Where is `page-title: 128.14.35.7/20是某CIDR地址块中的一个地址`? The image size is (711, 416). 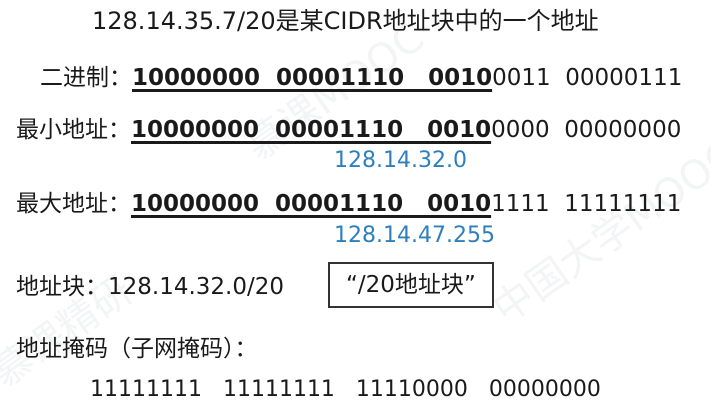 page-title: 128.14.35.7/20是某CIDR地址块中的一个地址 is located at coordinates (345, 21).